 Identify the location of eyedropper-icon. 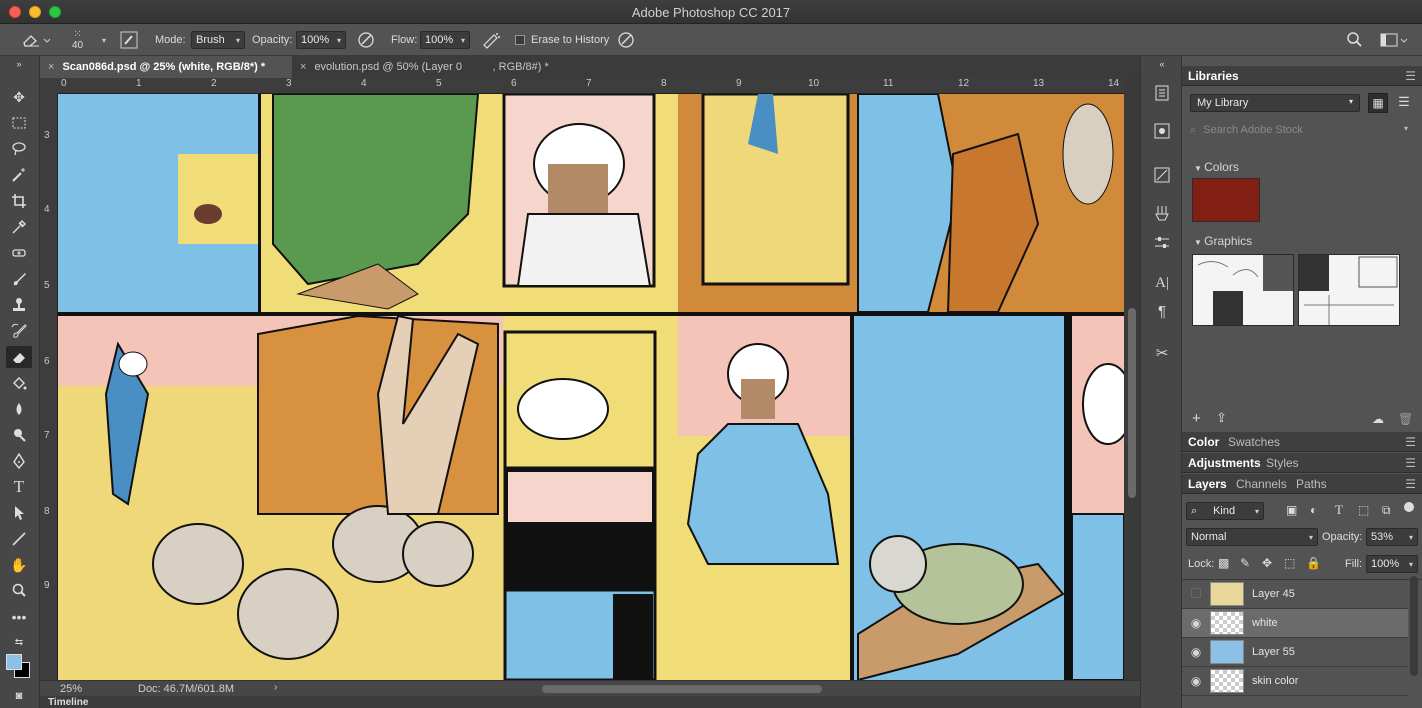
(19, 227).